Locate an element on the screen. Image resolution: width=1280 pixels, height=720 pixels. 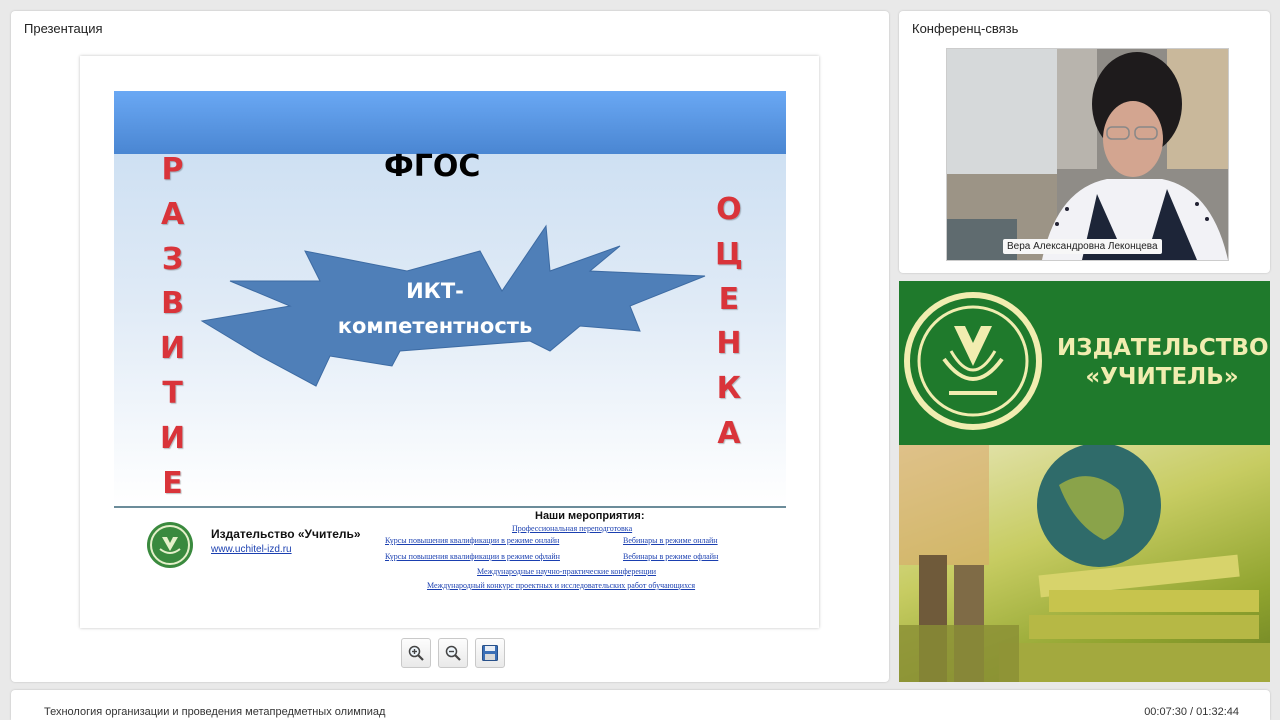
zoom-out-icon is located at coordinates (453, 653).